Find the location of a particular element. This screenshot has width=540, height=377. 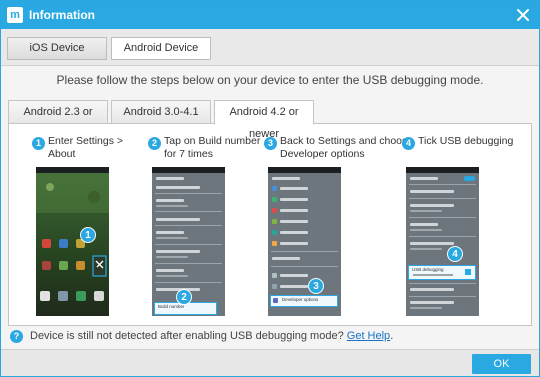

tab-ios-device: iOS Device is located at coordinates (57, 48).